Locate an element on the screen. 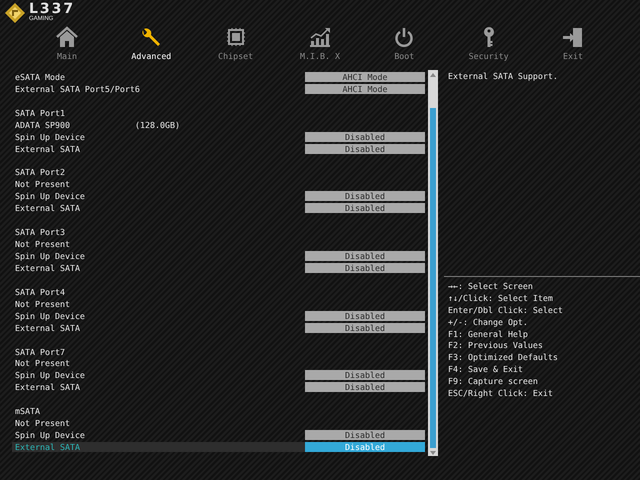 The image size is (640, 480). key-hint: F9: Capture screen is located at coordinates (493, 382).